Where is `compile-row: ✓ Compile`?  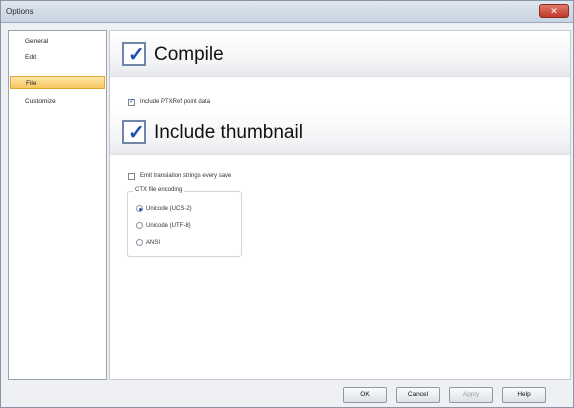
compile-row: ✓ Compile is located at coordinates (340, 54).